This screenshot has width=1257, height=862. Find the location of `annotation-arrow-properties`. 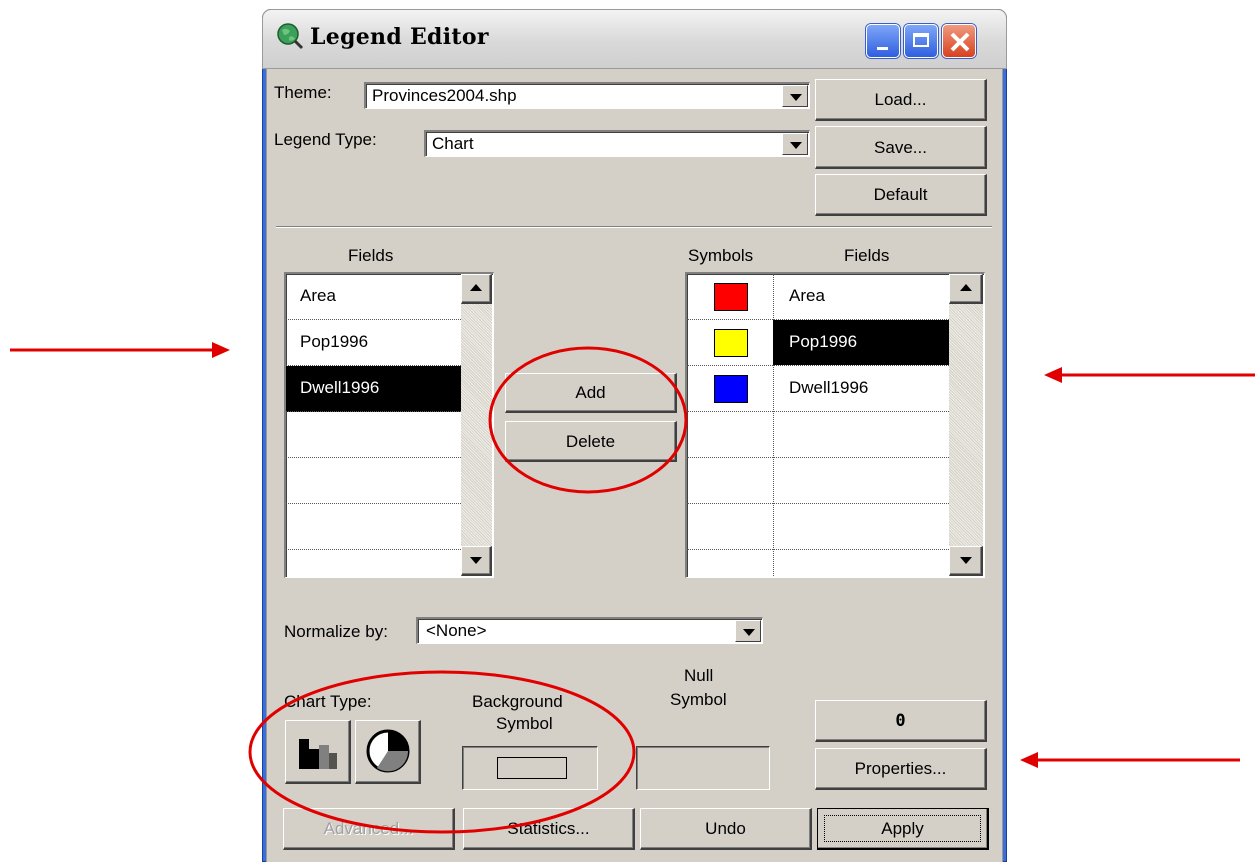

annotation-arrow-properties is located at coordinates (1130, 760).